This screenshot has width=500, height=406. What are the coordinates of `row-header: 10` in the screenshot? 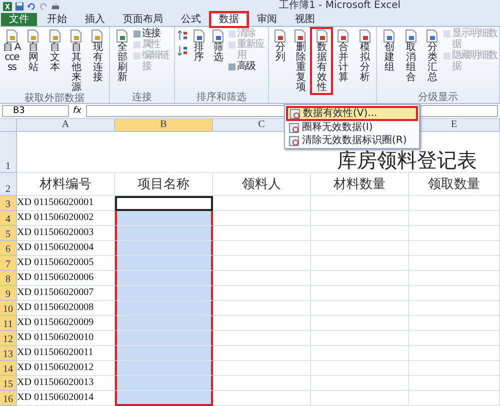 It's located at (8, 308).